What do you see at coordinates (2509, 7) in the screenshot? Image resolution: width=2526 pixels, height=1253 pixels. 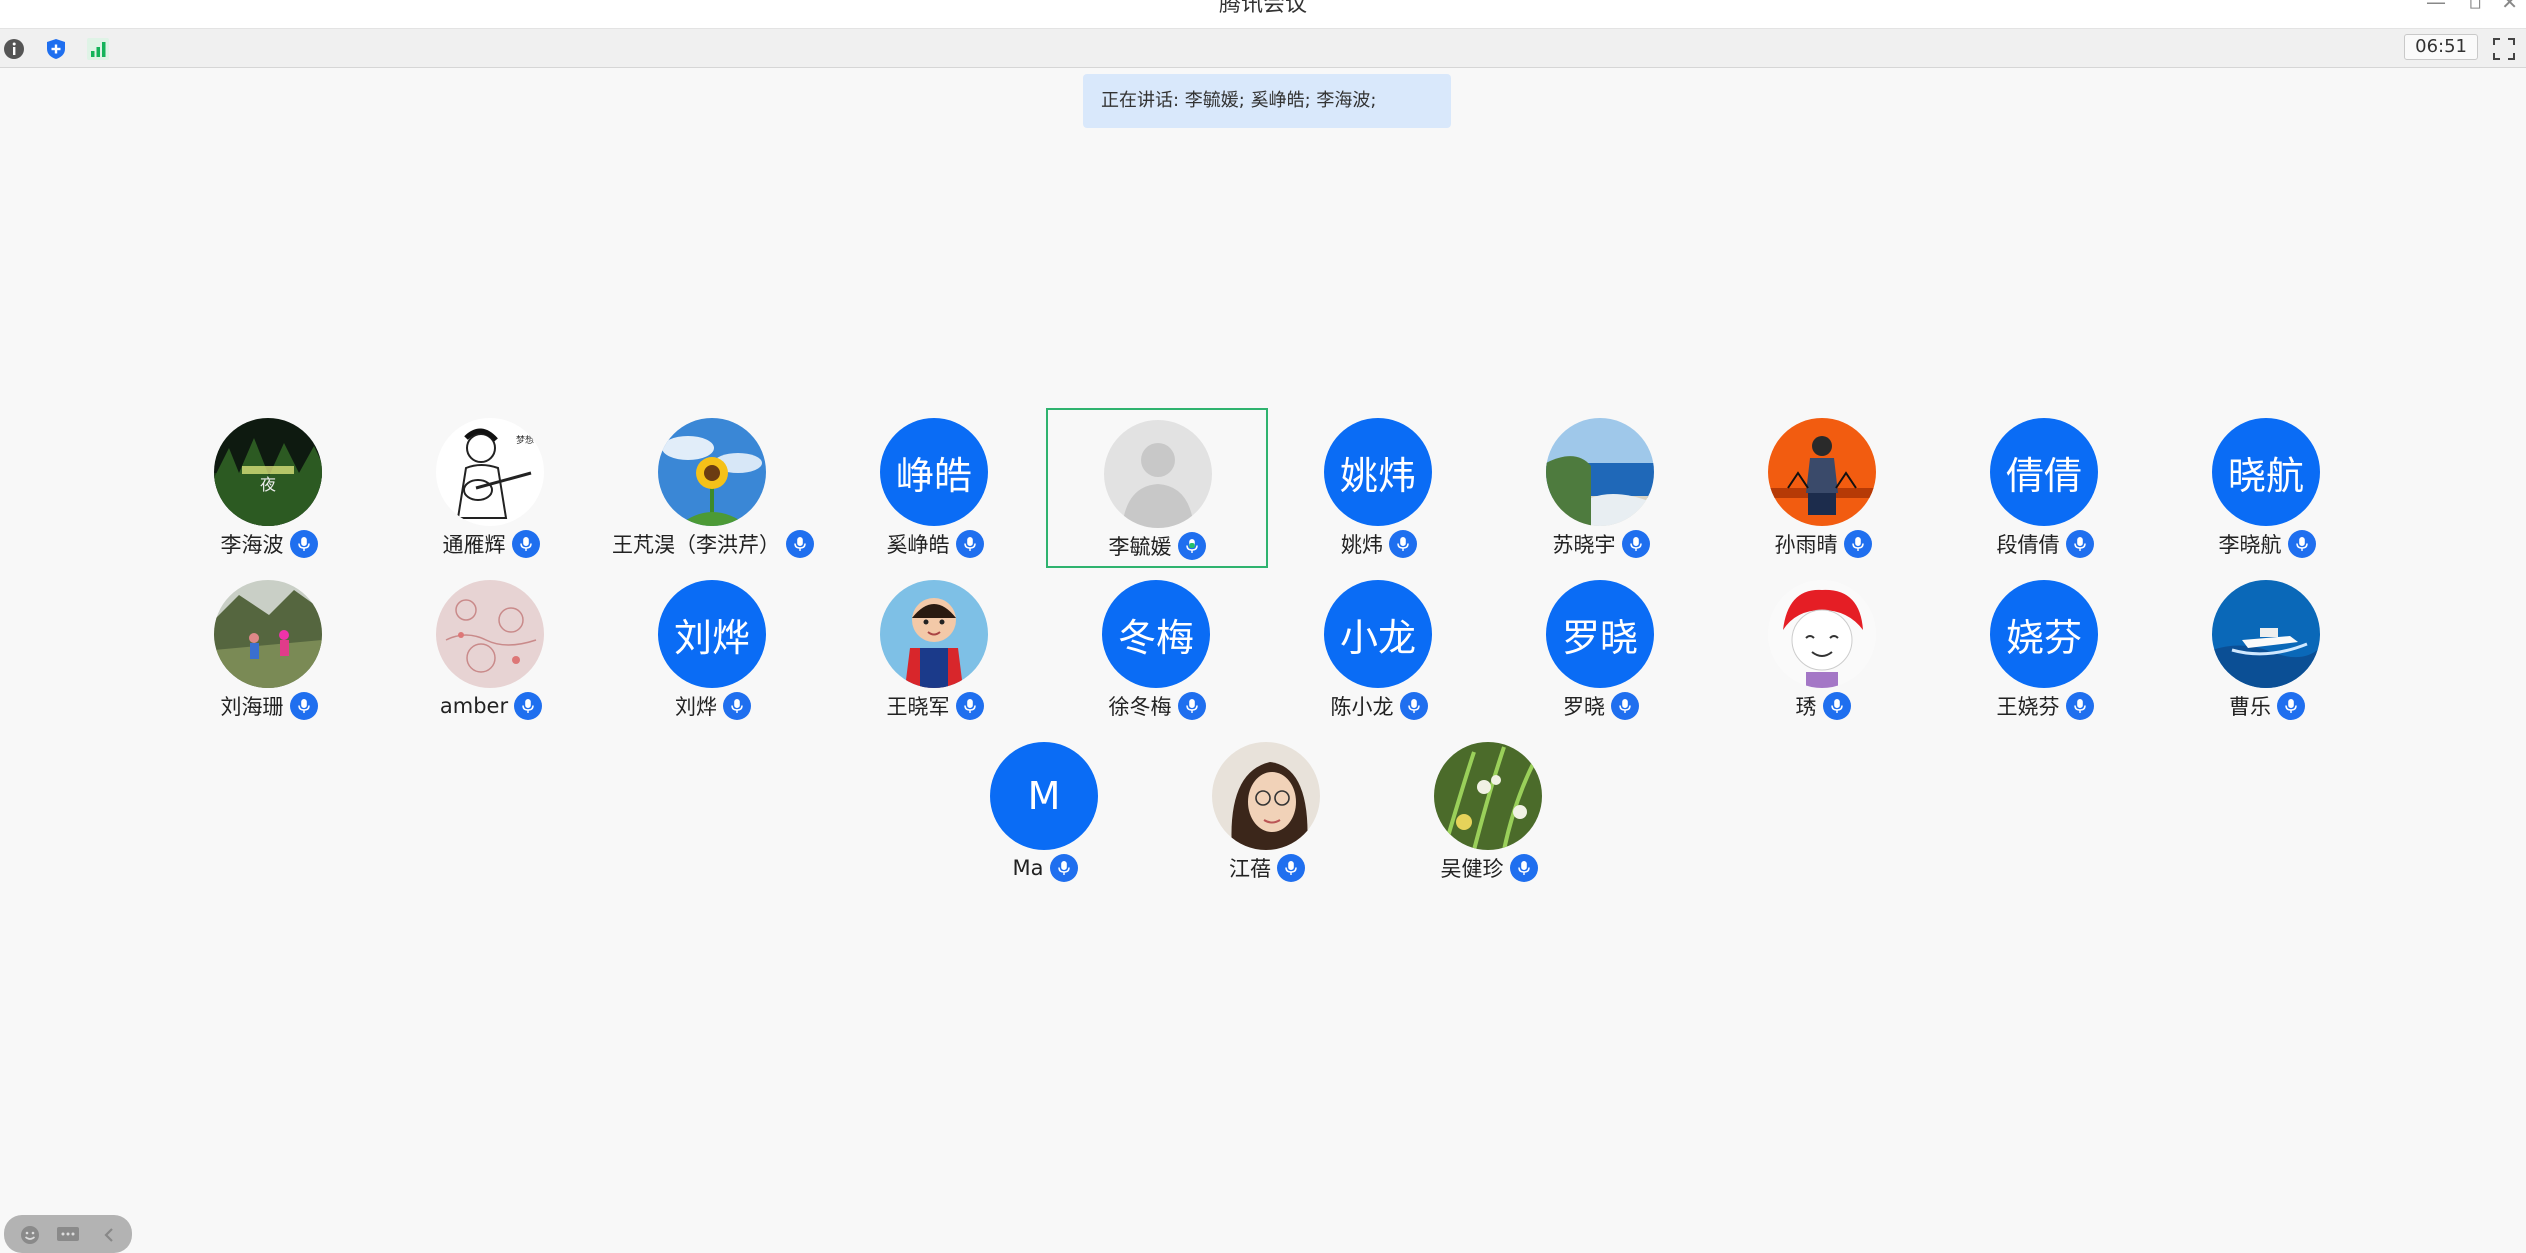 I see `close-icon: ✕` at bounding box center [2509, 7].